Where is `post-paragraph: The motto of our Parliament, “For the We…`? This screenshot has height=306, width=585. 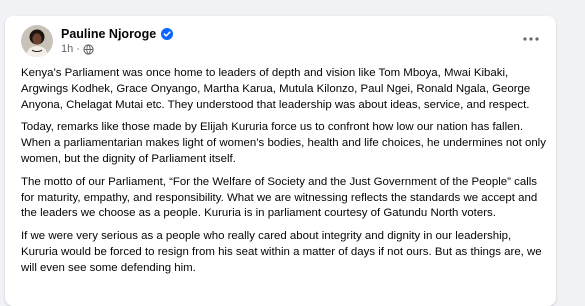 post-paragraph: The motto of our Parliament, “For the We… is located at coordinates (279, 197).